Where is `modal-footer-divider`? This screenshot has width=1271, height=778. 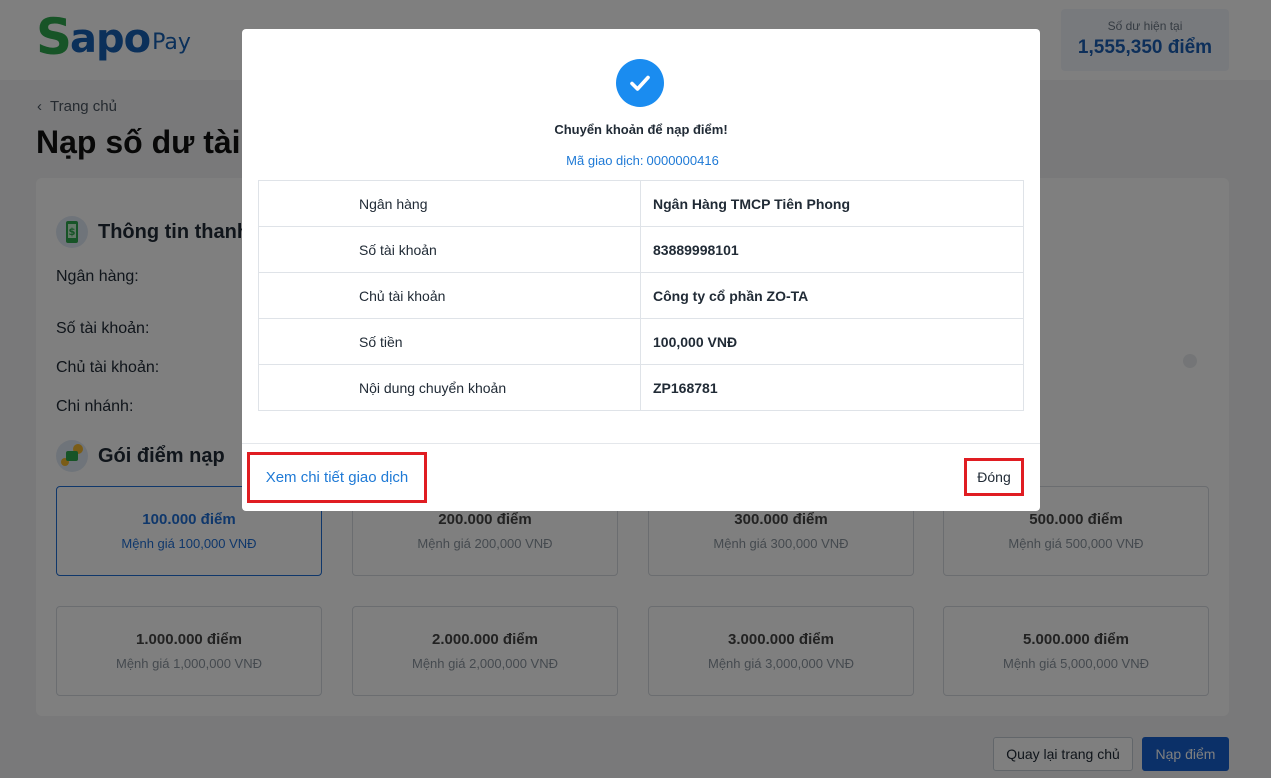 modal-footer-divider is located at coordinates (641, 443).